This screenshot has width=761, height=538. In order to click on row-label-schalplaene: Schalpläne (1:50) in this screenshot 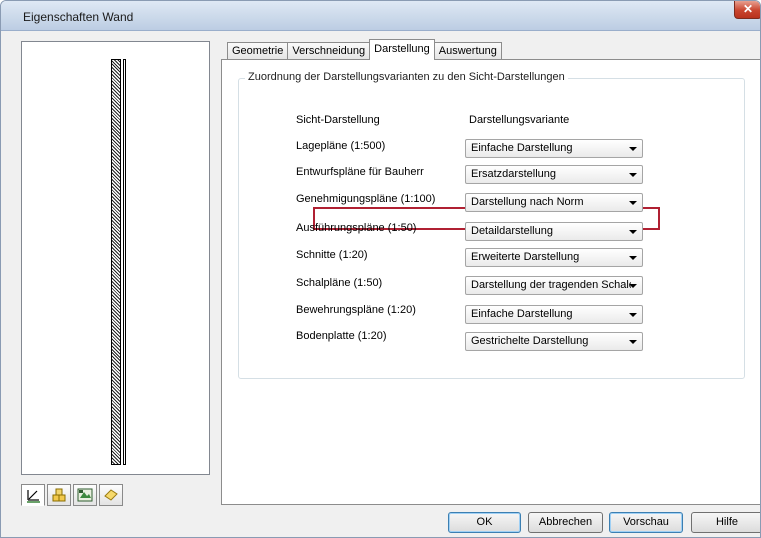, I will do `click(339, 283)`.